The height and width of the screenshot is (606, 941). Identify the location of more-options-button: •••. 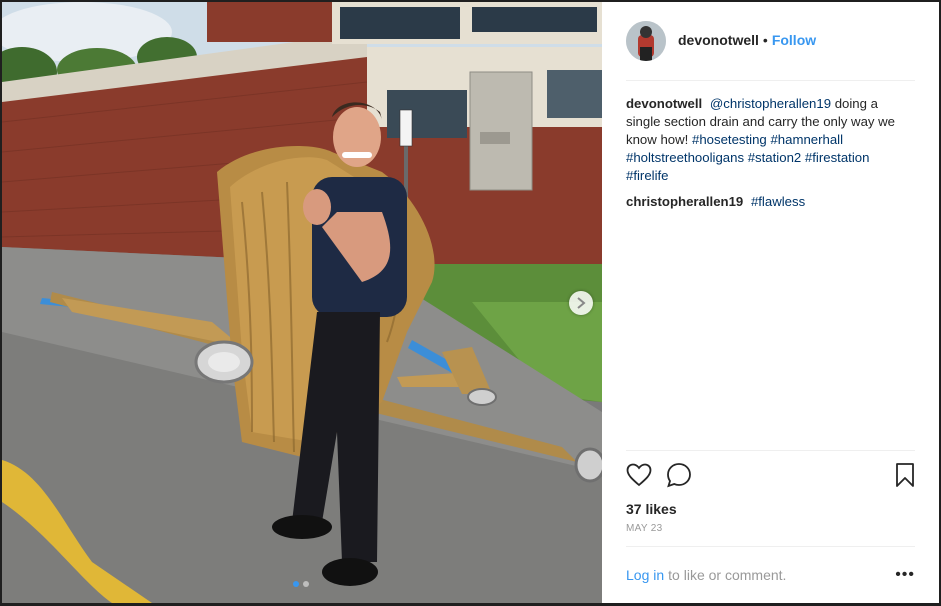
(905, 575).